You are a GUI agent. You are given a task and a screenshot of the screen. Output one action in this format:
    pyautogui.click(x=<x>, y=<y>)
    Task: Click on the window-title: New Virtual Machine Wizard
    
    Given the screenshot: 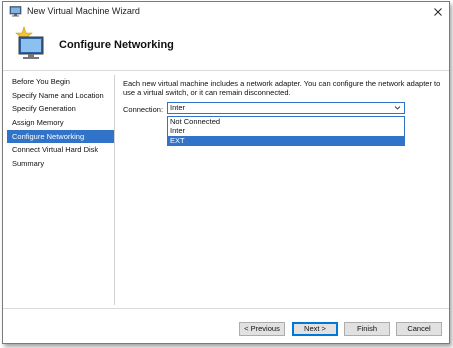 What is the action you would take?
    pyautogui.click(x=83, y=11)
    